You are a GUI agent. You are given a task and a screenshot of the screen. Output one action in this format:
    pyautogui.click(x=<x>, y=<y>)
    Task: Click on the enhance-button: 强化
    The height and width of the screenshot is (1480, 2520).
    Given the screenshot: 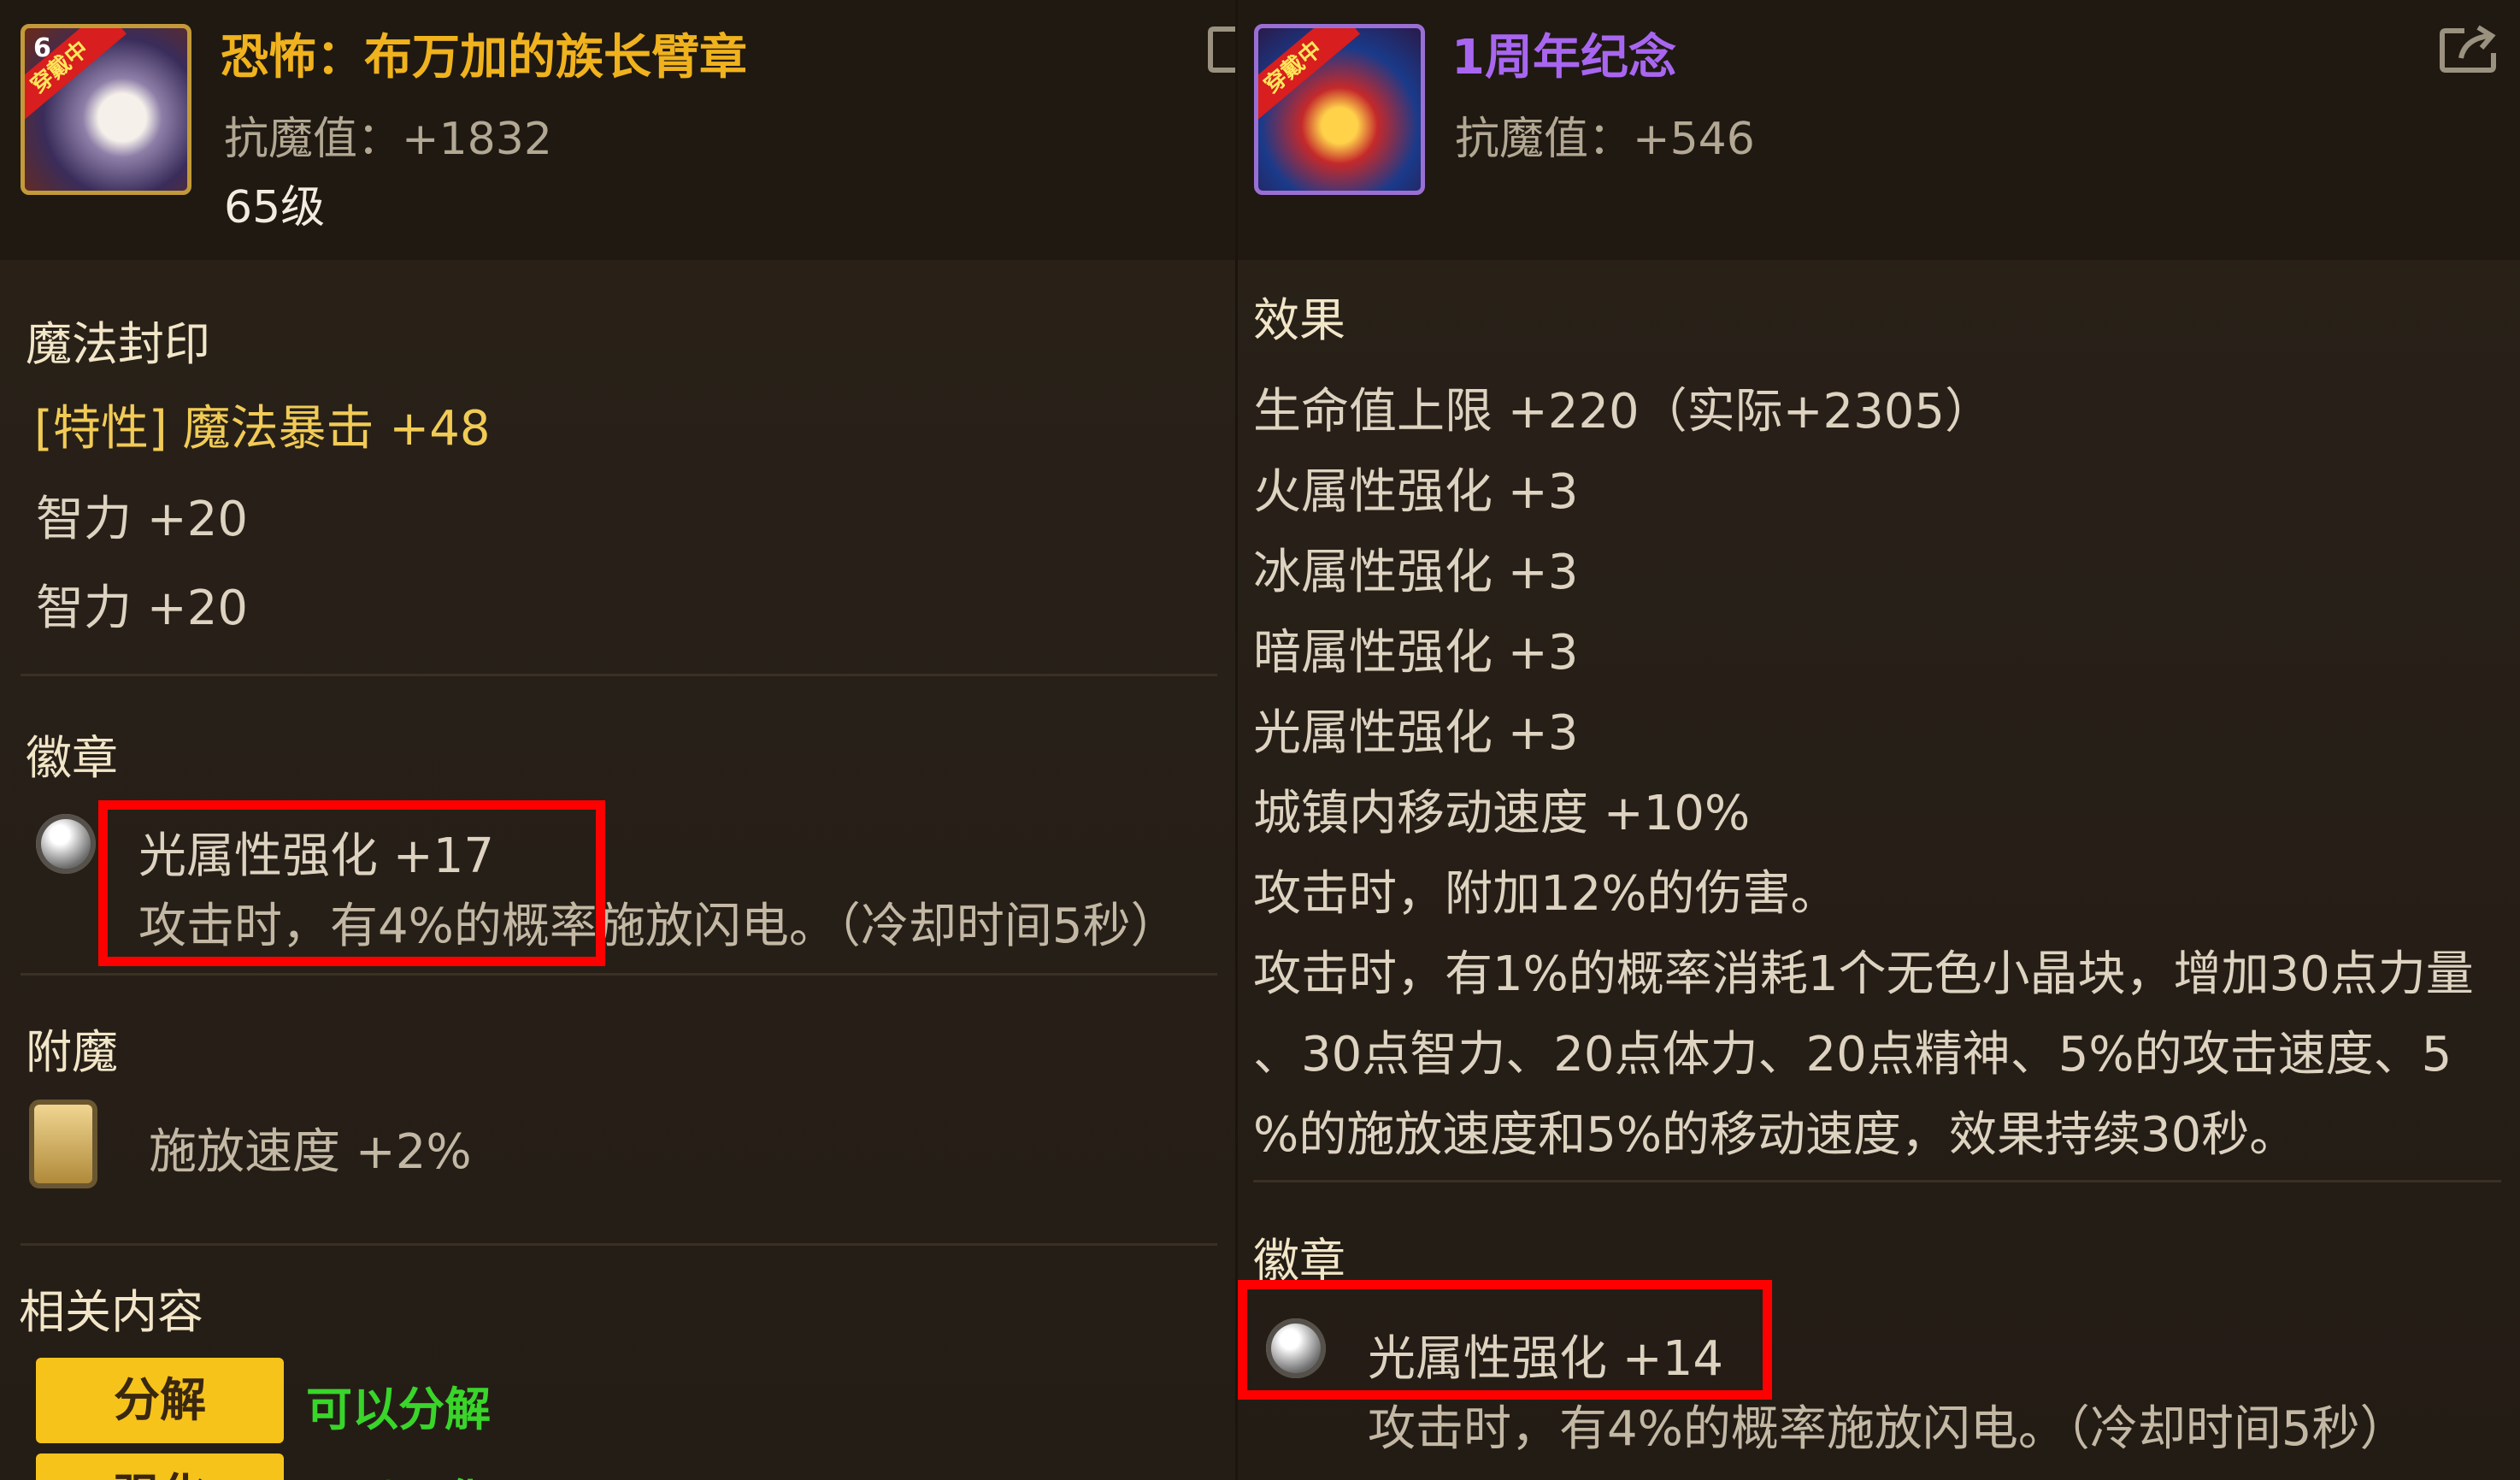 What is the action you would take?
    pyautogui.click(x=160, y=1466)
    